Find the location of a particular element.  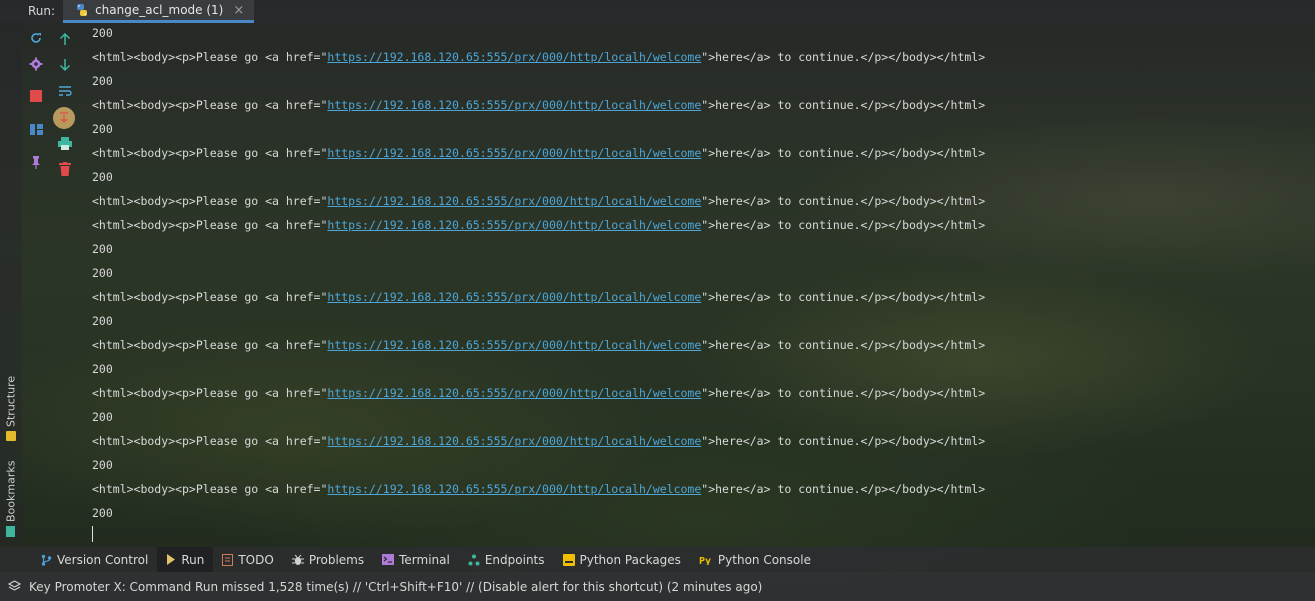

structure-icon is located at coordinates (11, 436).